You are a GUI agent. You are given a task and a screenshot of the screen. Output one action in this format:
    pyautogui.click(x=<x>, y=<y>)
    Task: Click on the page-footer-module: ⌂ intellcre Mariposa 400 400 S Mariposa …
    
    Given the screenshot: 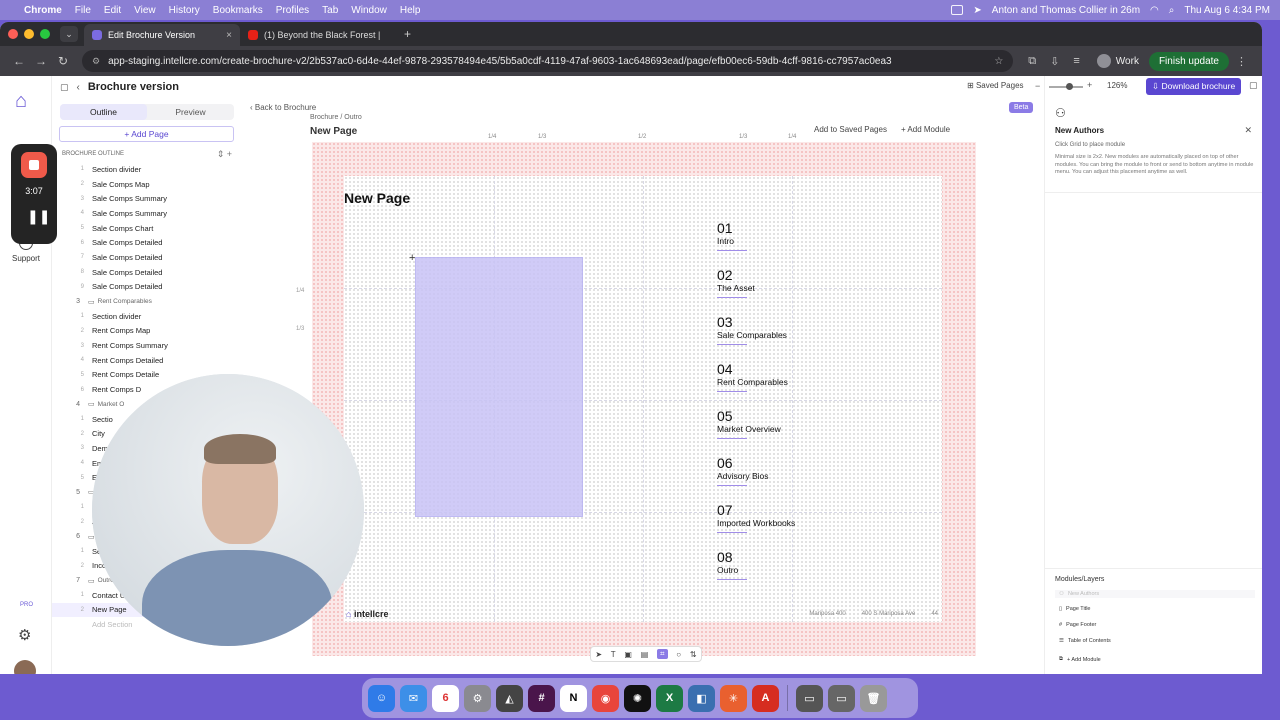 What is the action you would take?
    pyautogui.click(x=643, y=614)
    